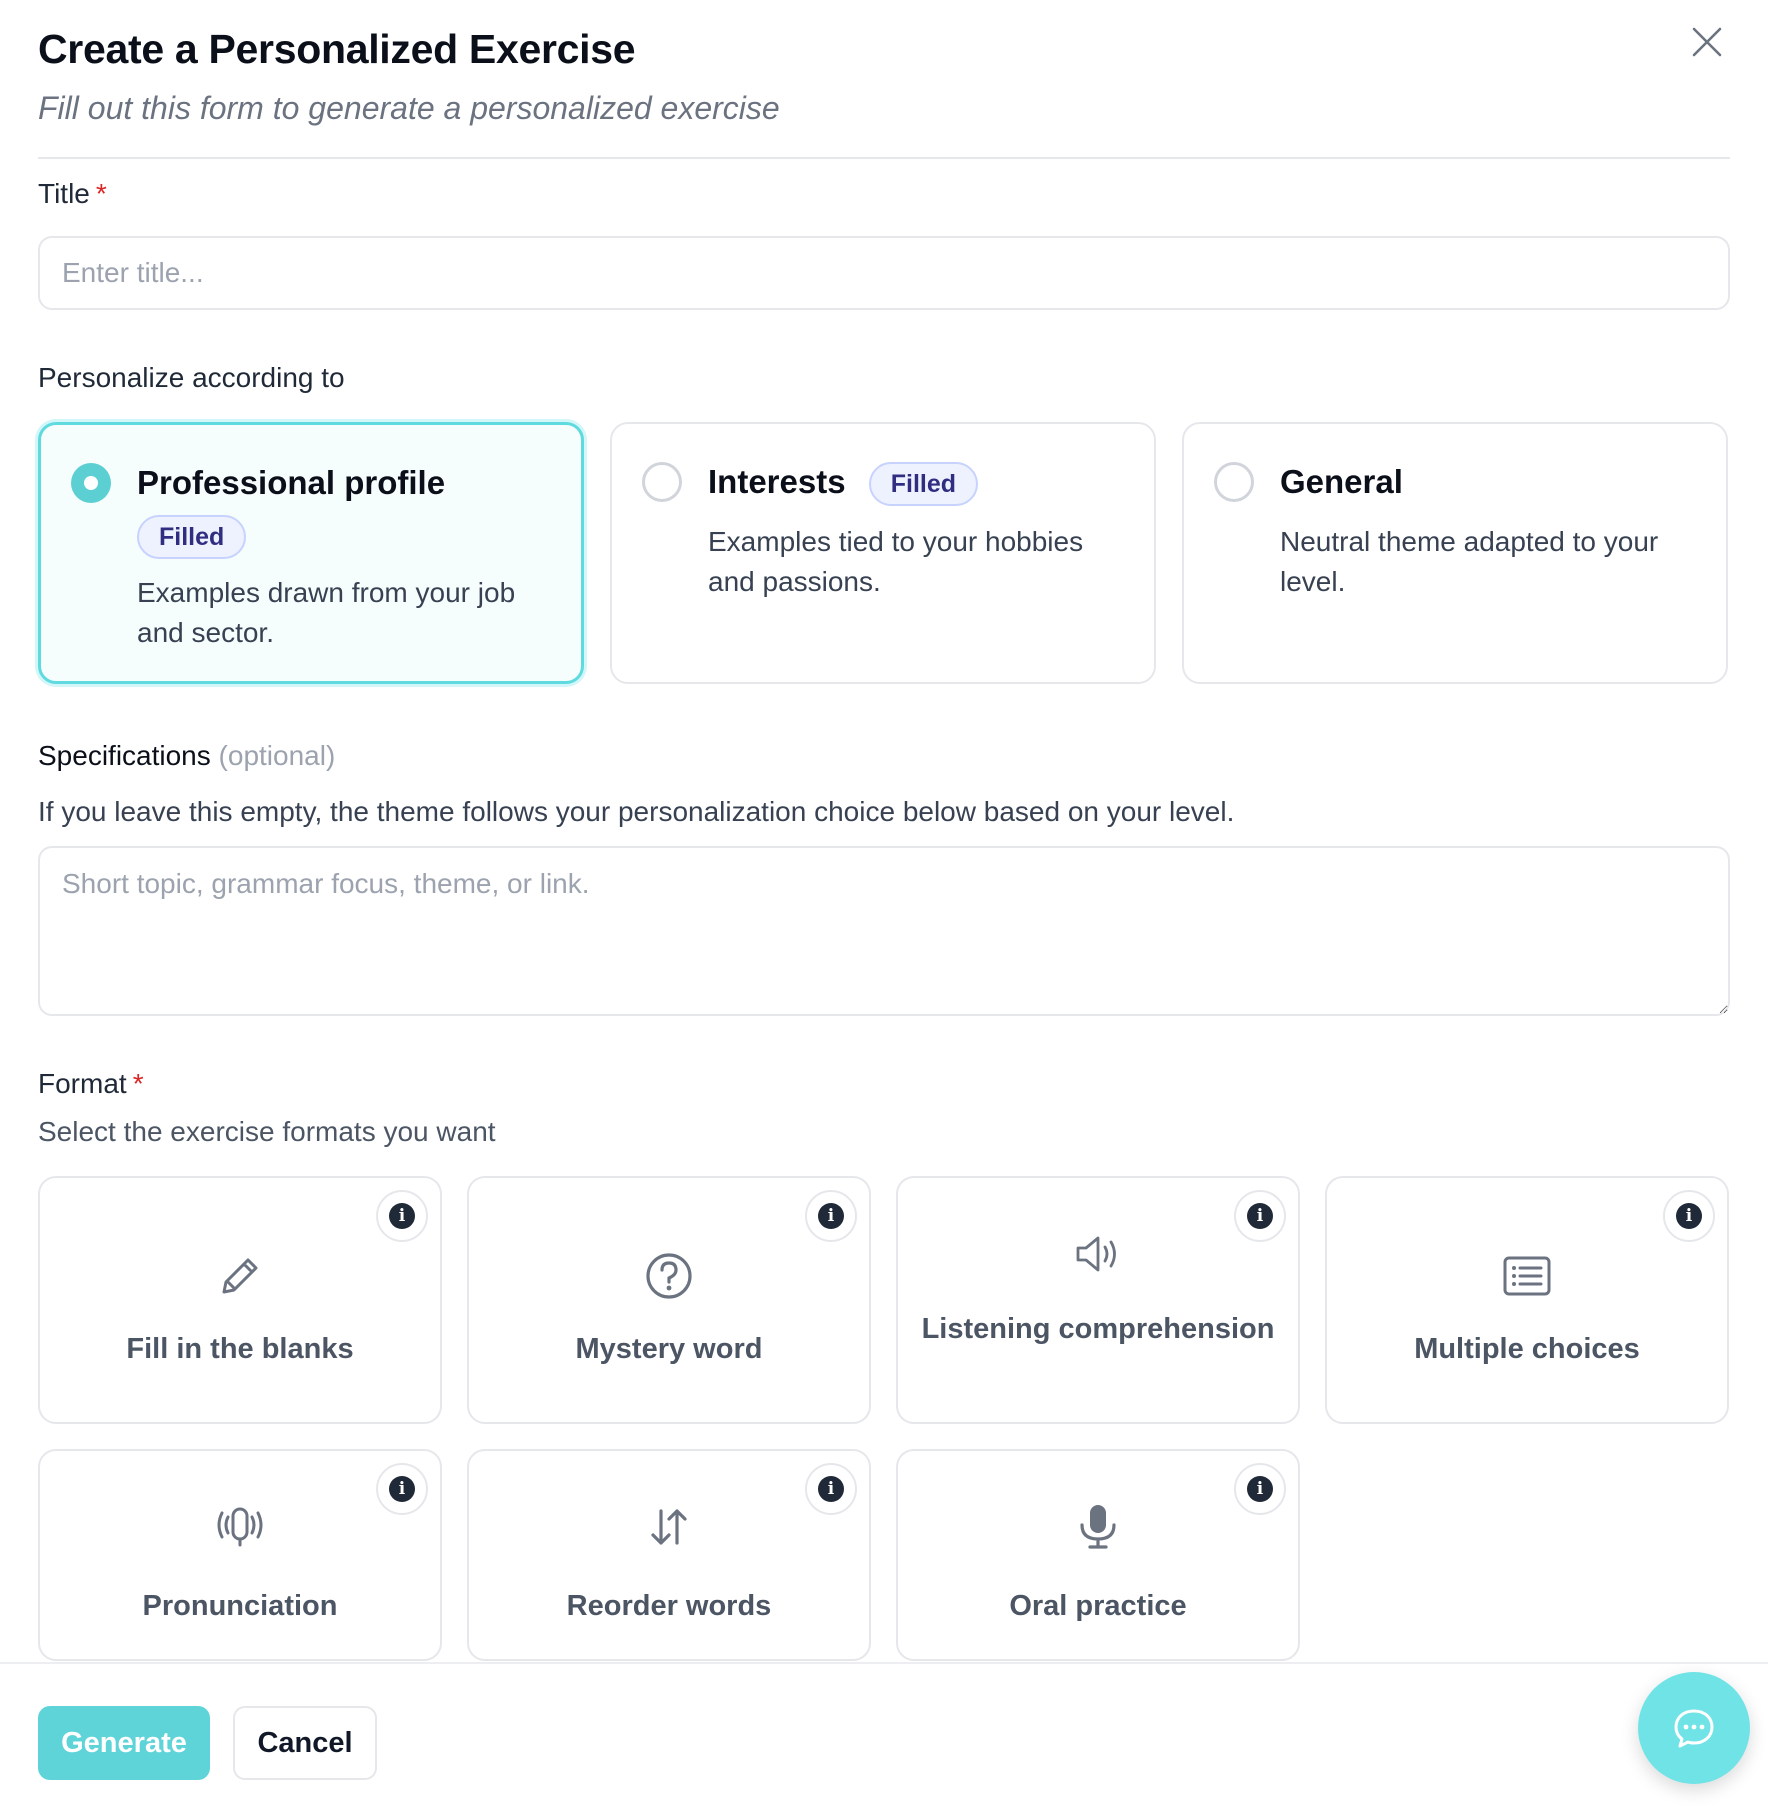  What do you see at coordinates (884, 273) in the screenshot?
I see `title-input` at bounding box center [884, 273].